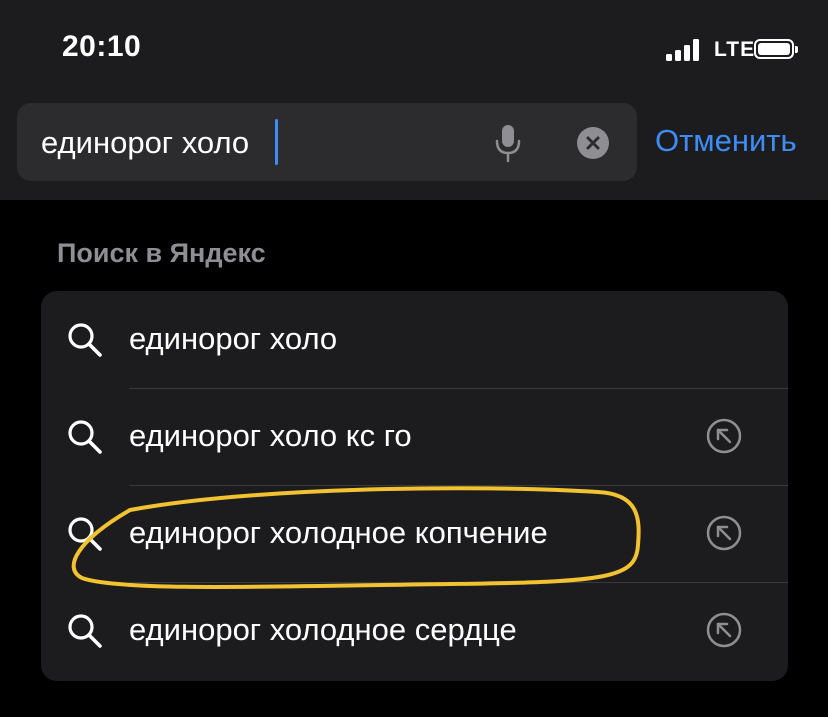  What do you see at coordinates (270, 435) in the screenshot?
I see `suggestion-text: единорог холо кс го` at bounding box center [270, 435].